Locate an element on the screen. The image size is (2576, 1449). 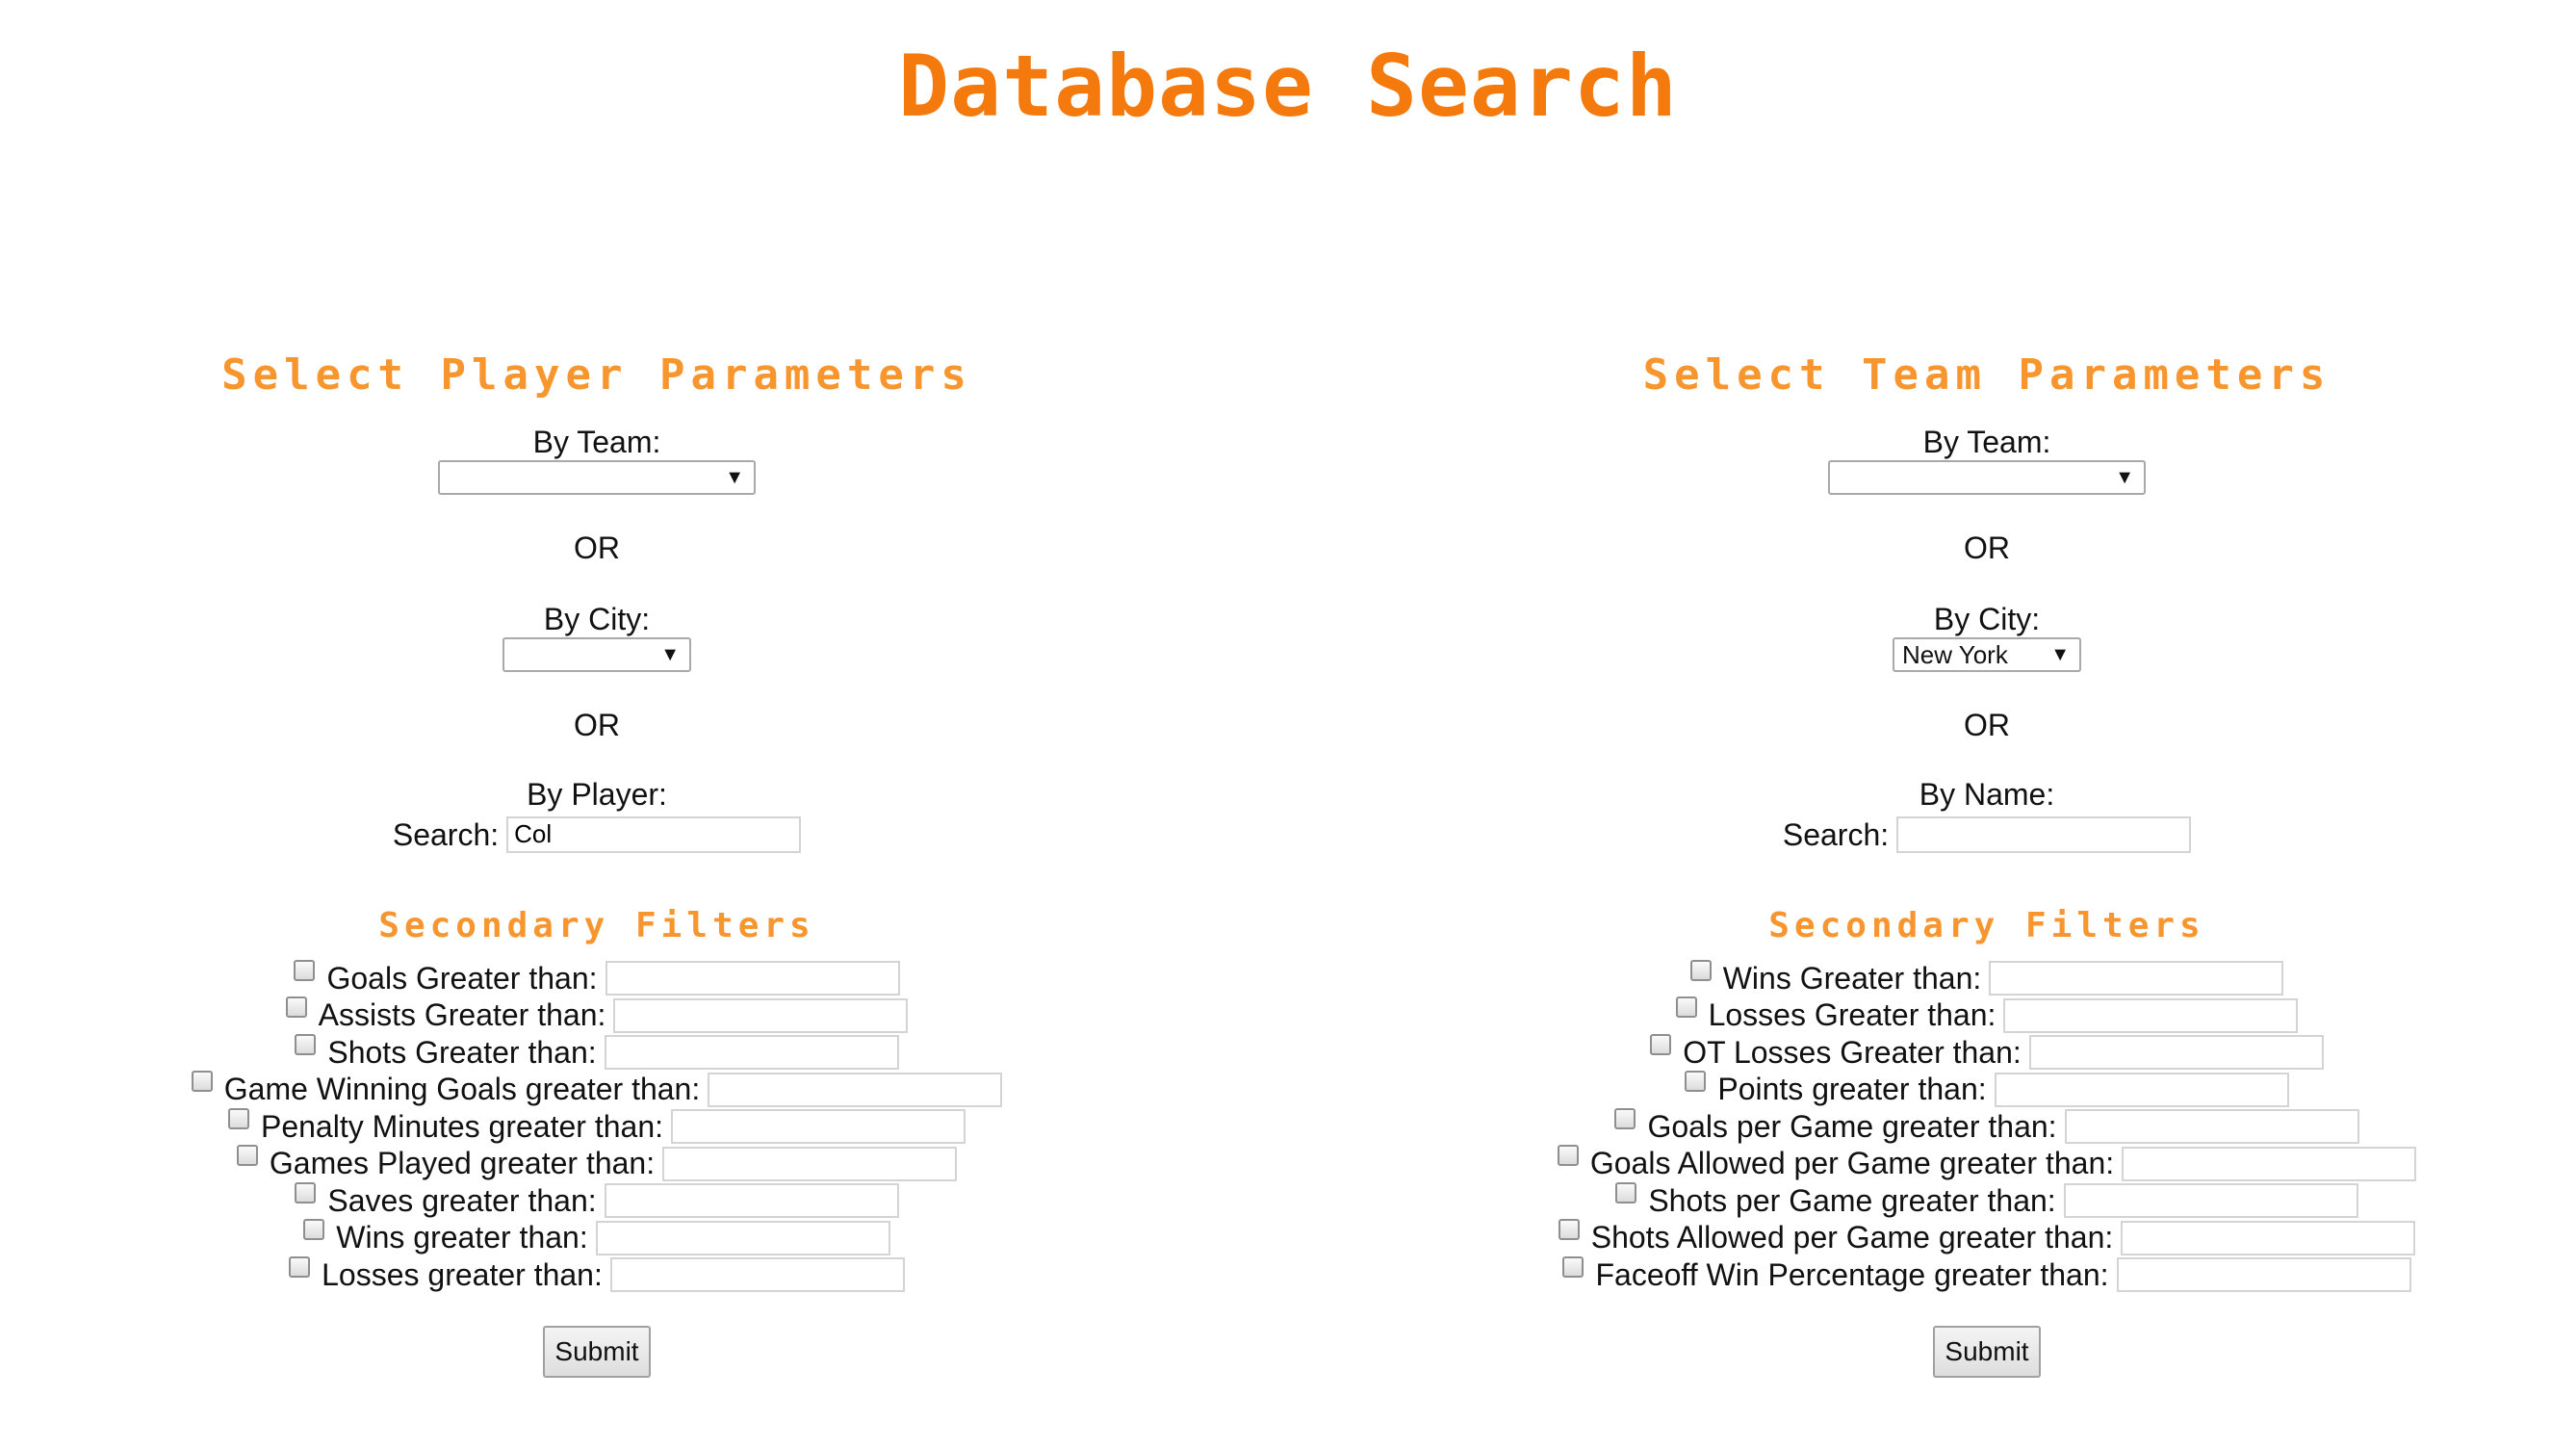
player-filter-game-winning-goals-label: Game Winning Goals greater than: is located at coordinates (462, 1089).